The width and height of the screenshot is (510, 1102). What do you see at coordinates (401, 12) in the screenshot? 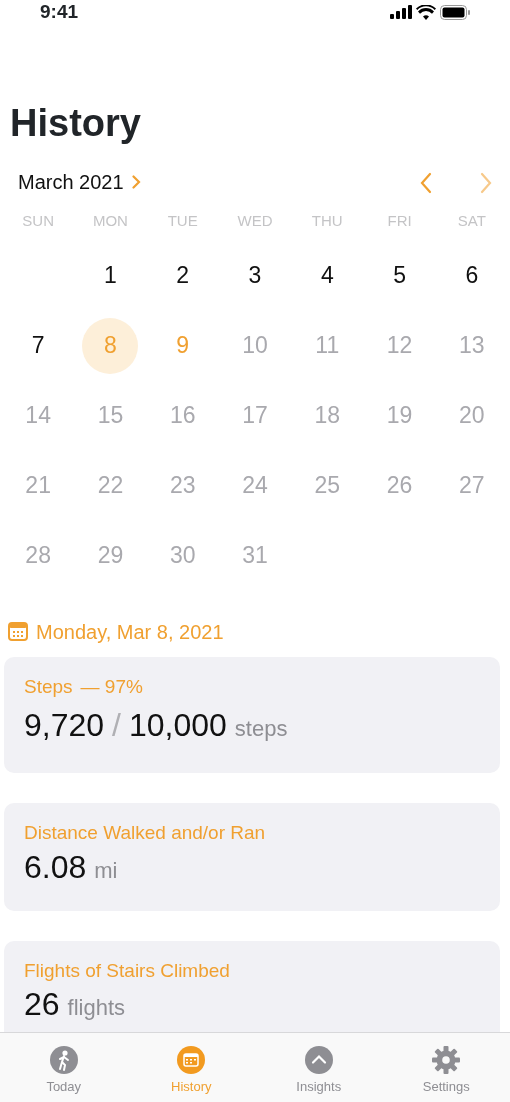
I see `signal-icon` at bounding box center [401, 12].